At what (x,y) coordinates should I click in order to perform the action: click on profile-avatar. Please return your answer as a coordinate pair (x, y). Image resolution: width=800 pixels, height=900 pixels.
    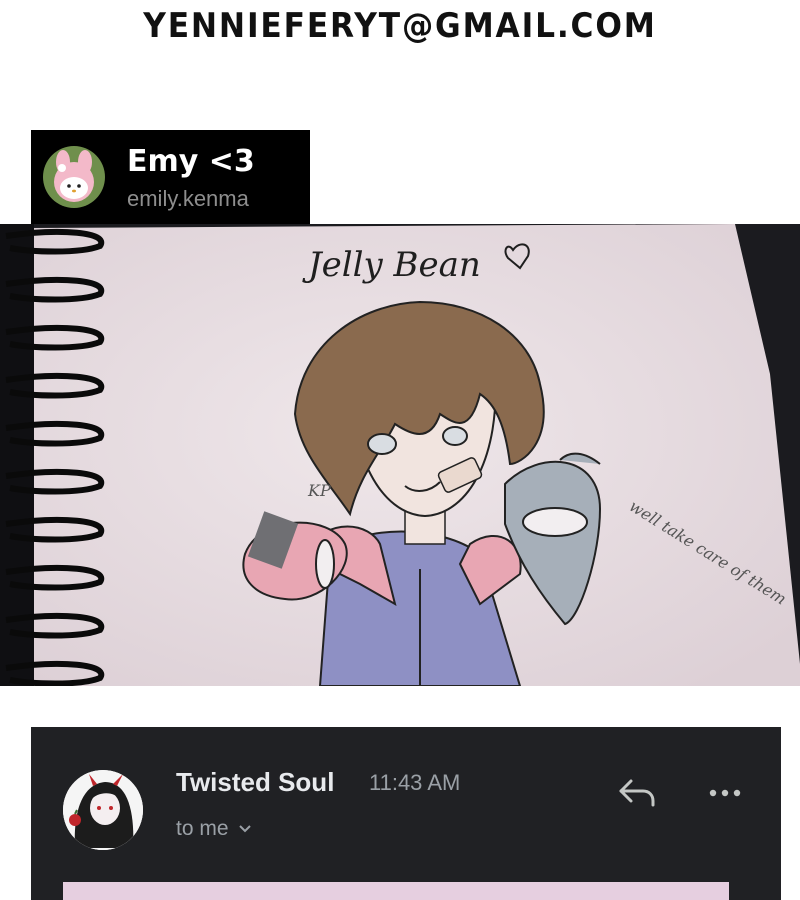
    Looking at the image, I should click on (74, 177).